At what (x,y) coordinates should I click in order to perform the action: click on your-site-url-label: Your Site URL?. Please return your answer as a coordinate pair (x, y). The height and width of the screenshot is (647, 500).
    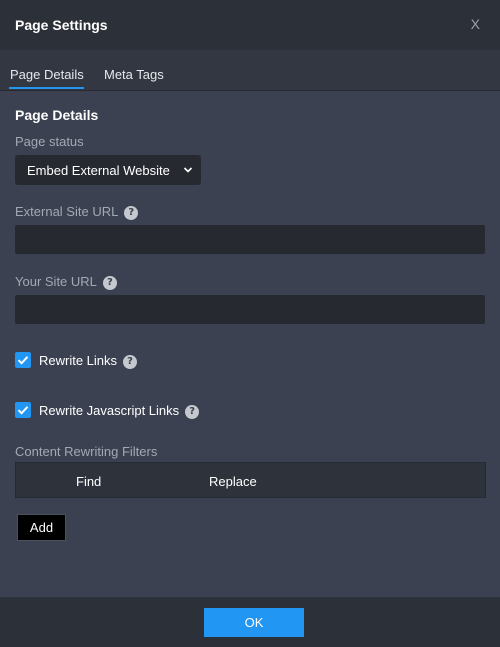
    Looking at the image, I should click on (66, 282).